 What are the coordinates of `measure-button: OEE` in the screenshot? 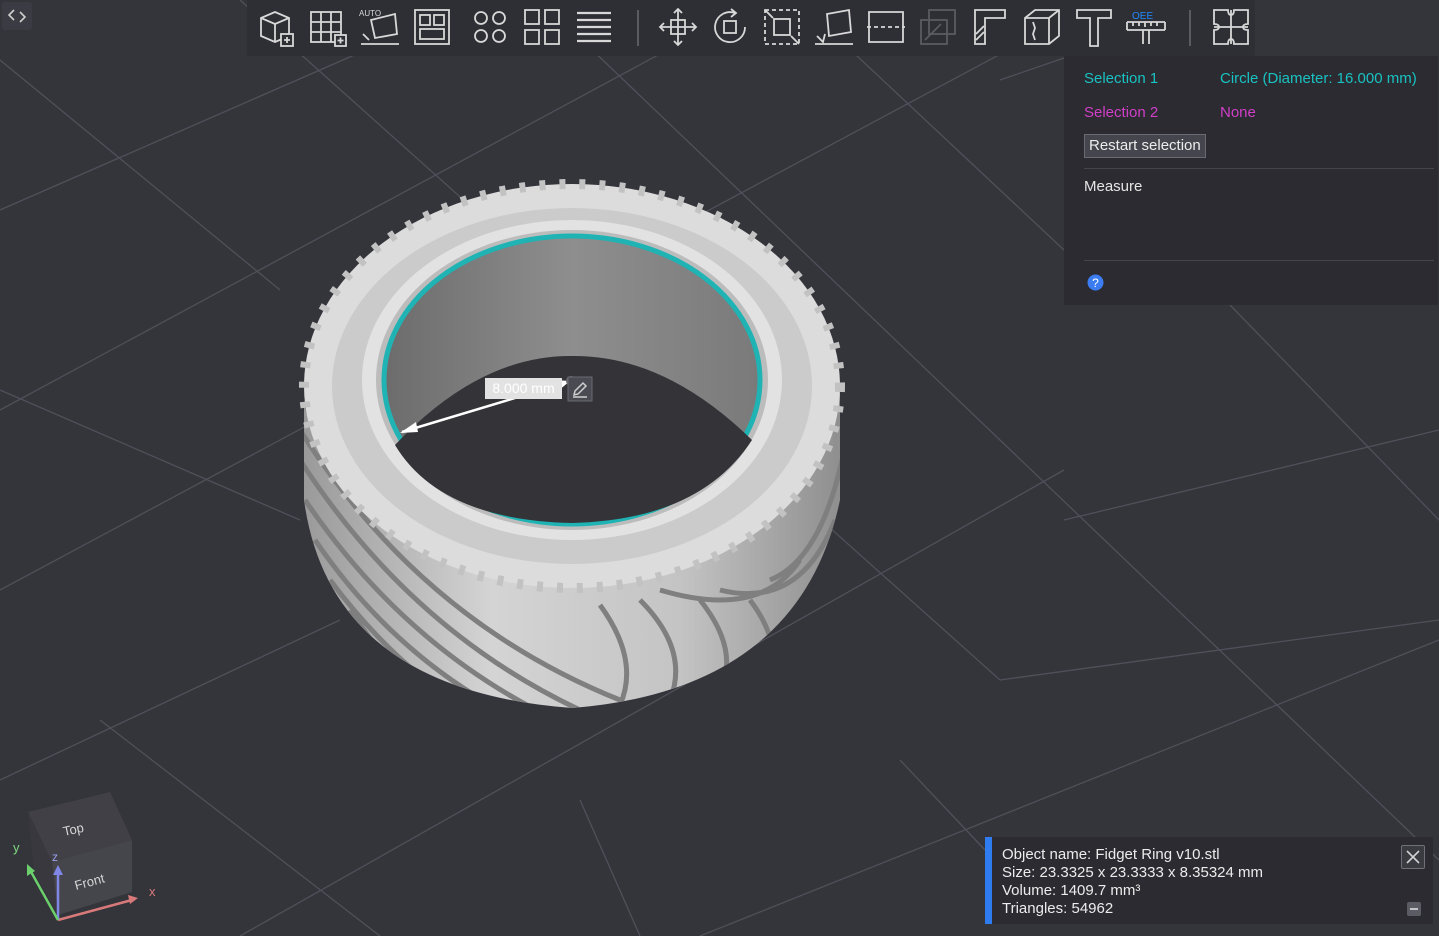 It's located at (1146, 27).